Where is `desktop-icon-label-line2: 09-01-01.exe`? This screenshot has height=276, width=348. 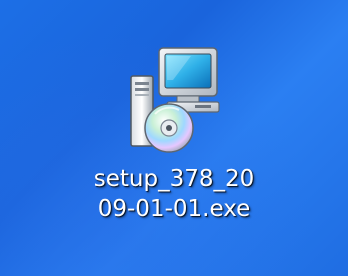
desktop-icon-label-line2: 09-01-01.exe is located at coordinates (174, 209).